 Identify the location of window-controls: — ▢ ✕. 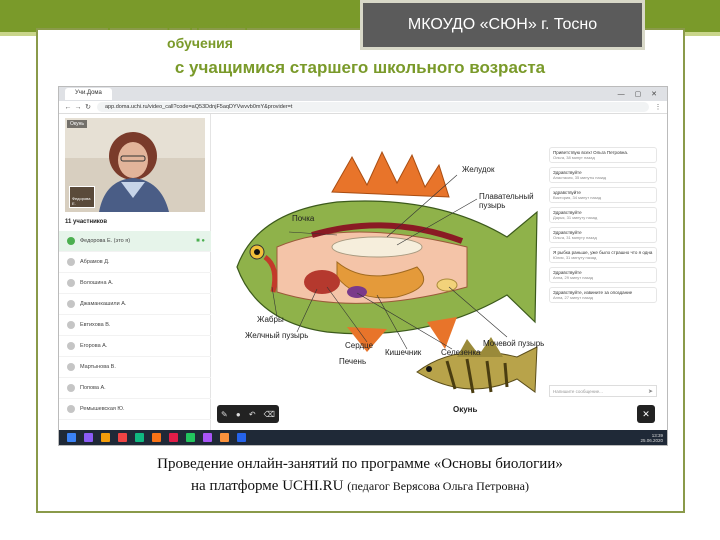
(642, 94).